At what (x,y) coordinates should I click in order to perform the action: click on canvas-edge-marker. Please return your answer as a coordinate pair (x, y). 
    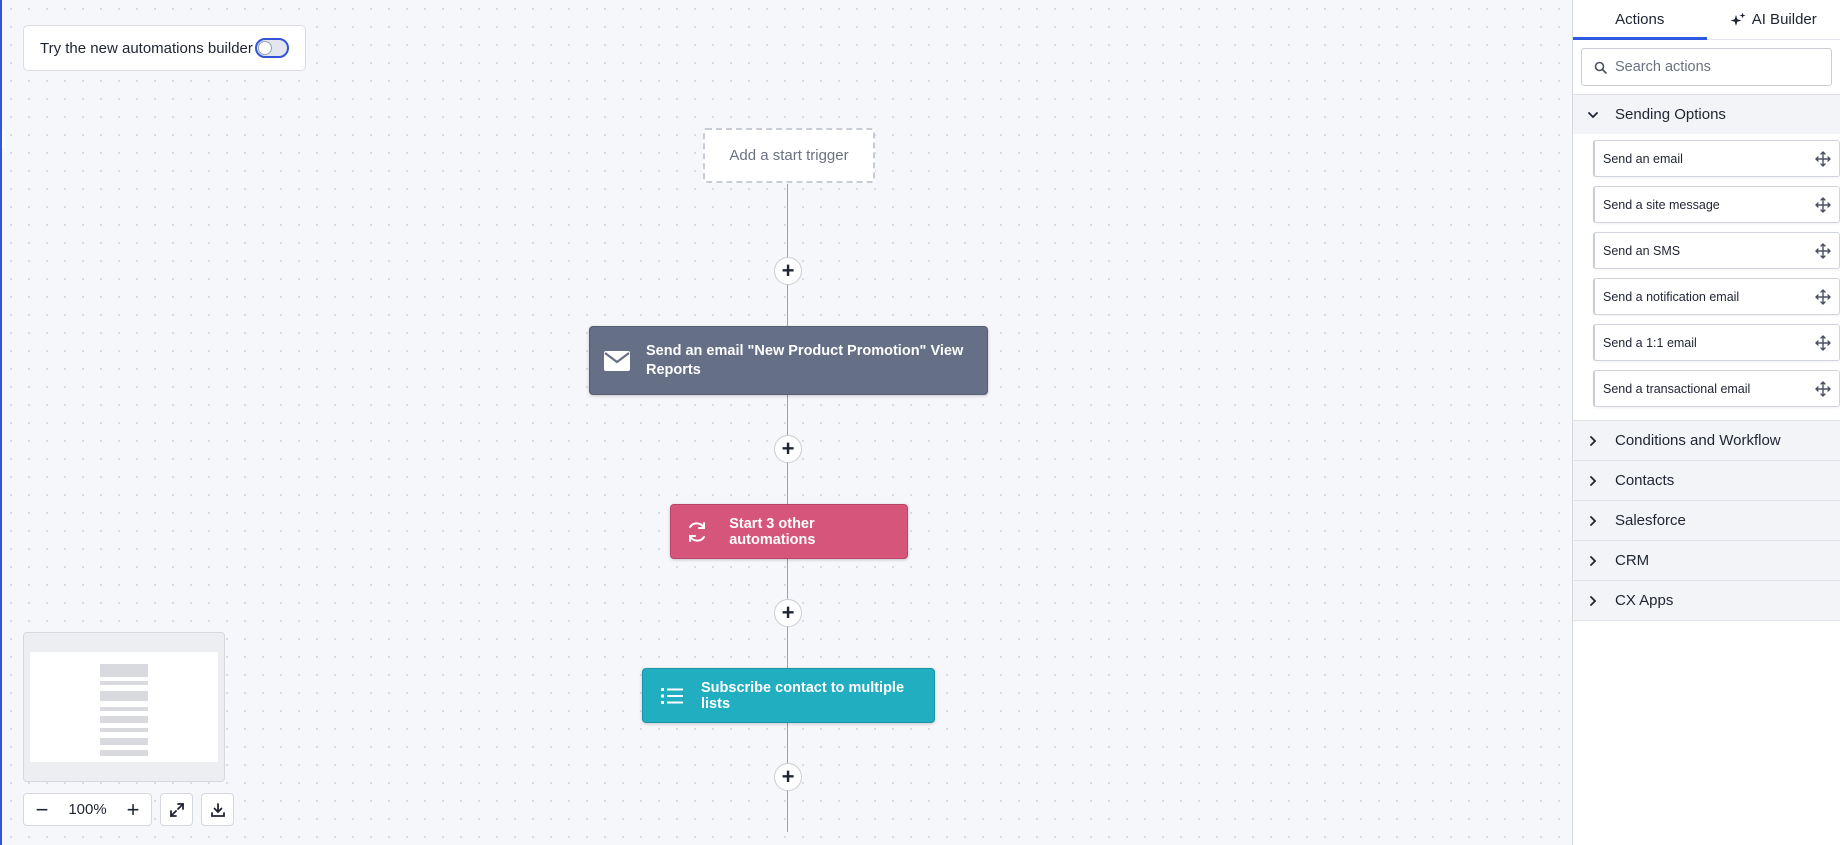
    Looking at the image, I should click on (3, 139).